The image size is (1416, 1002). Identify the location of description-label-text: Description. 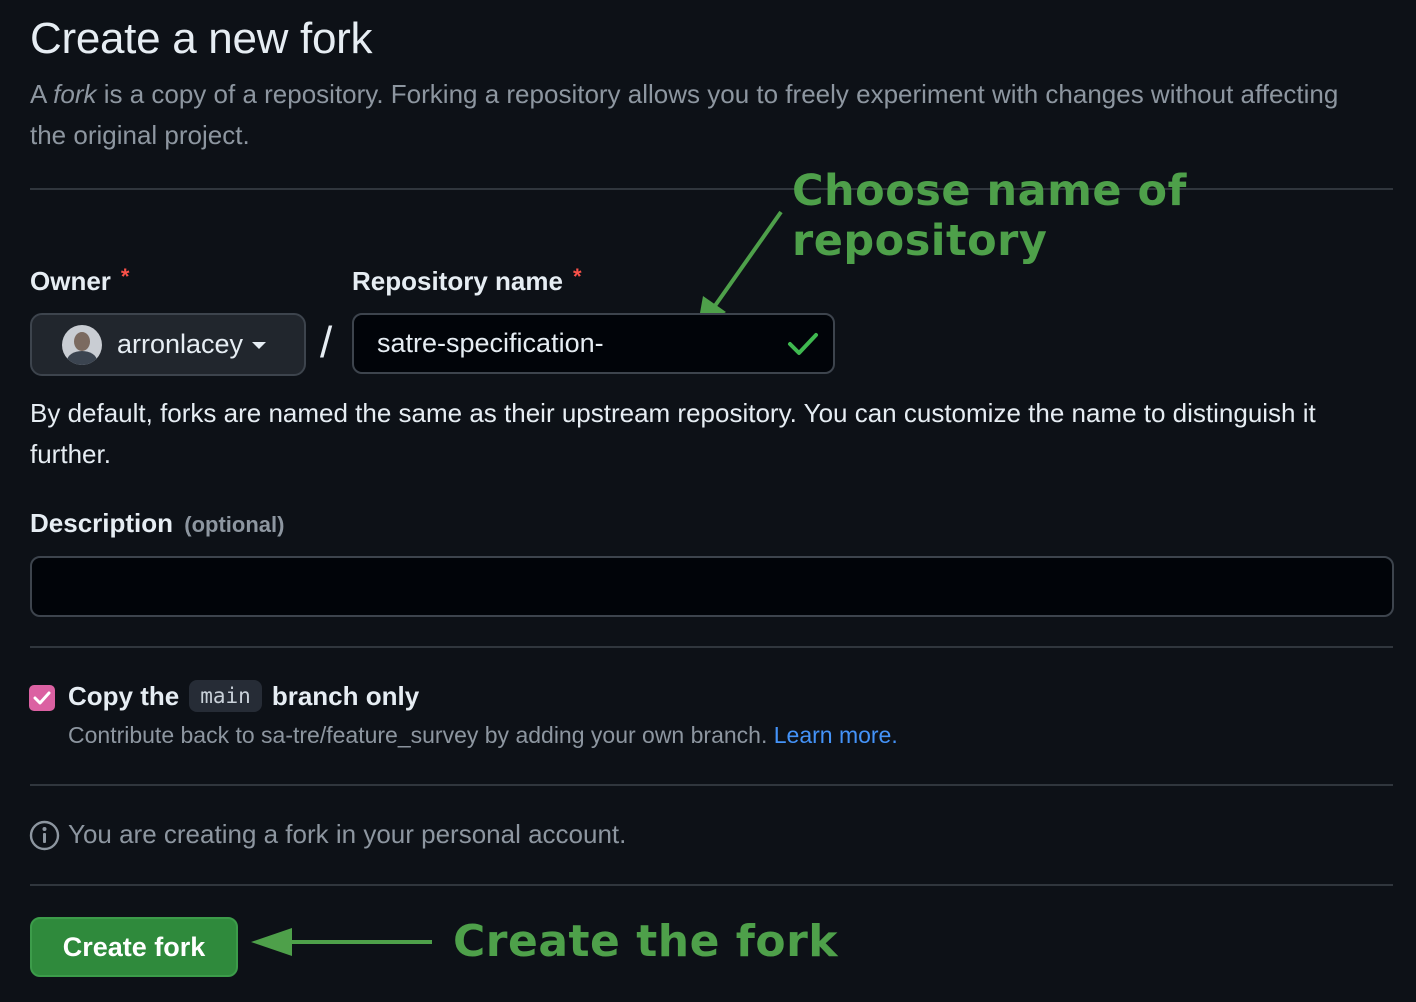
(102, 523).